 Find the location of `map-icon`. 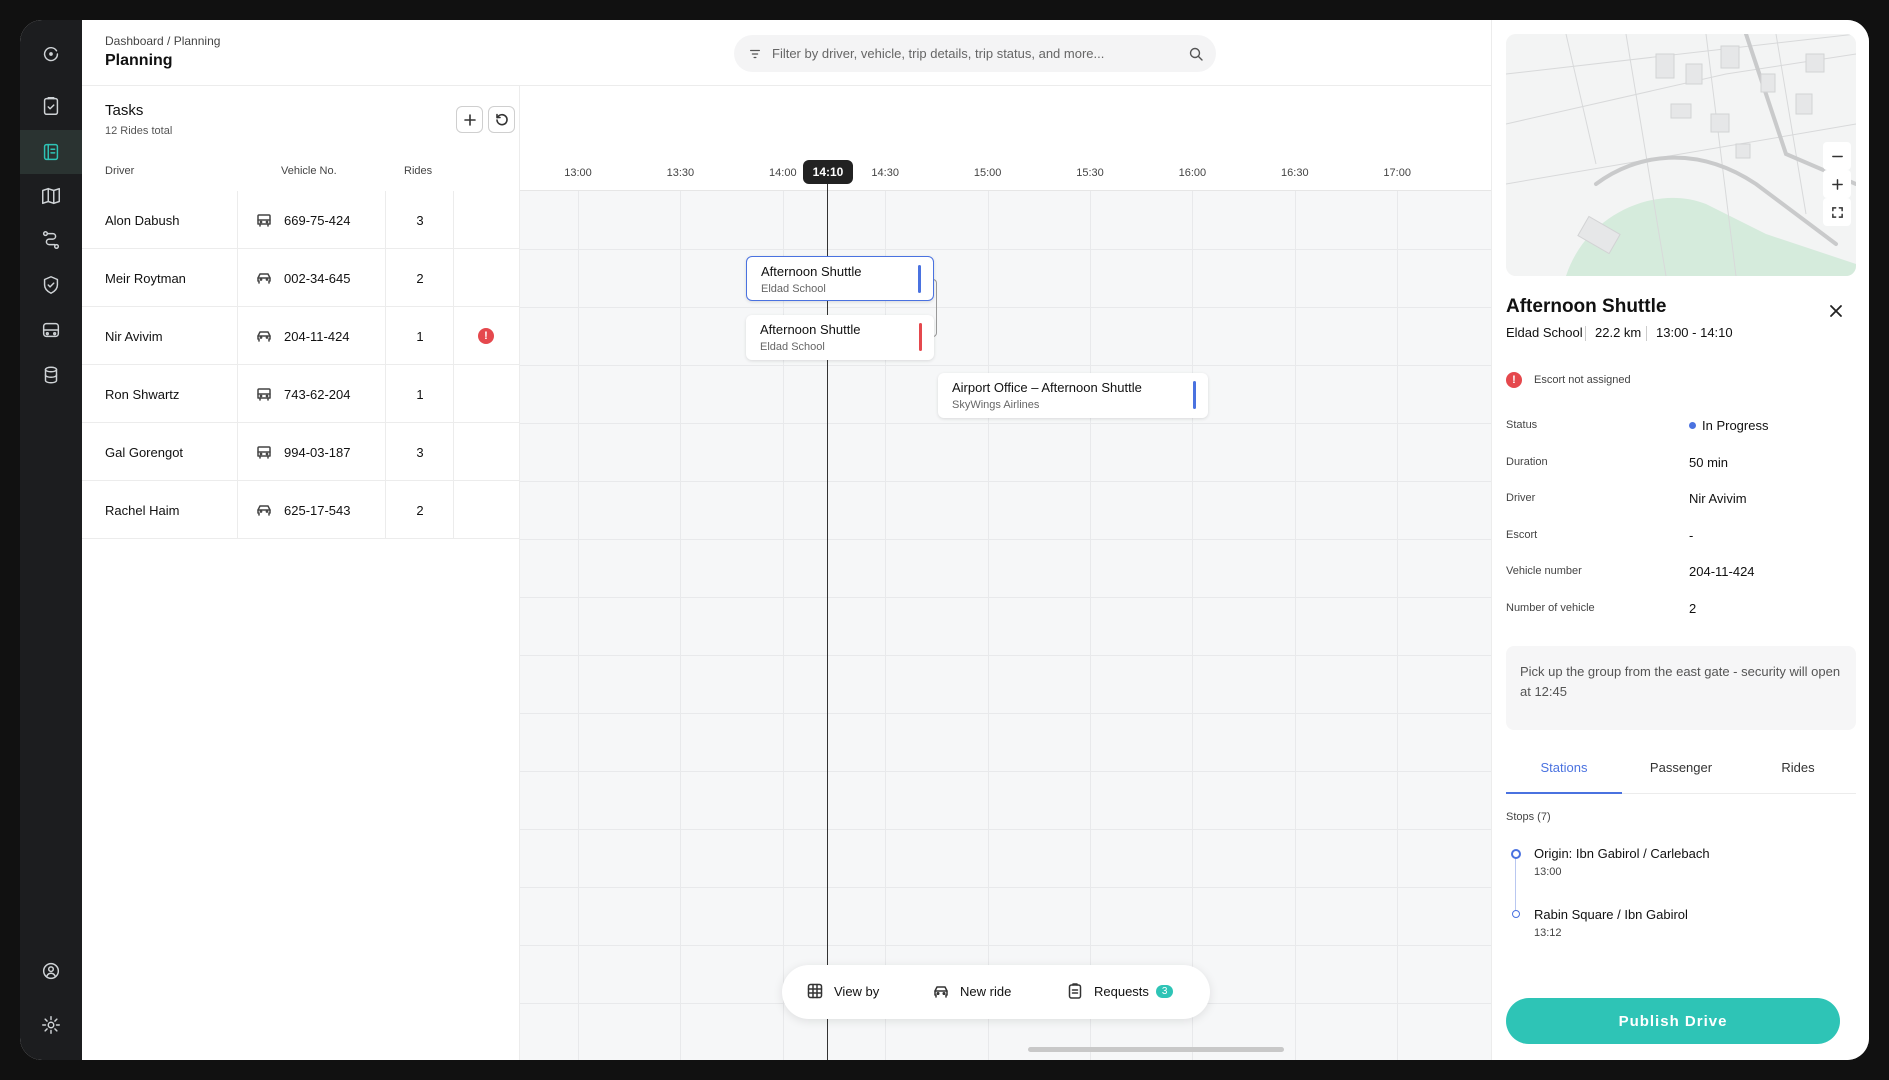

map-icon is located at coordinates (51, 196).